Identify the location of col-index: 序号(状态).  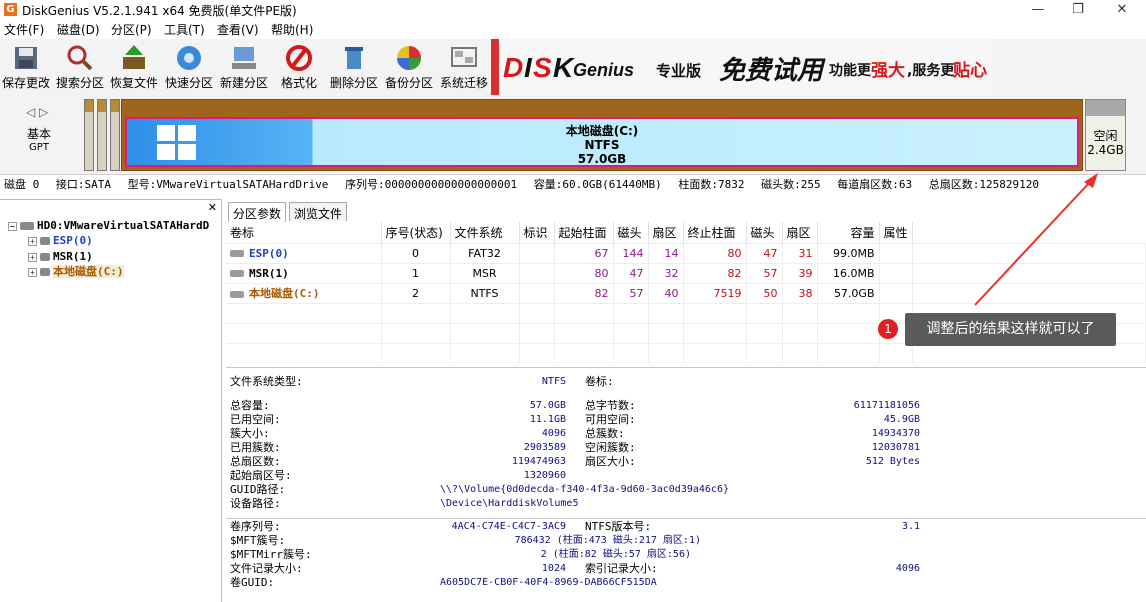
(416, 232).